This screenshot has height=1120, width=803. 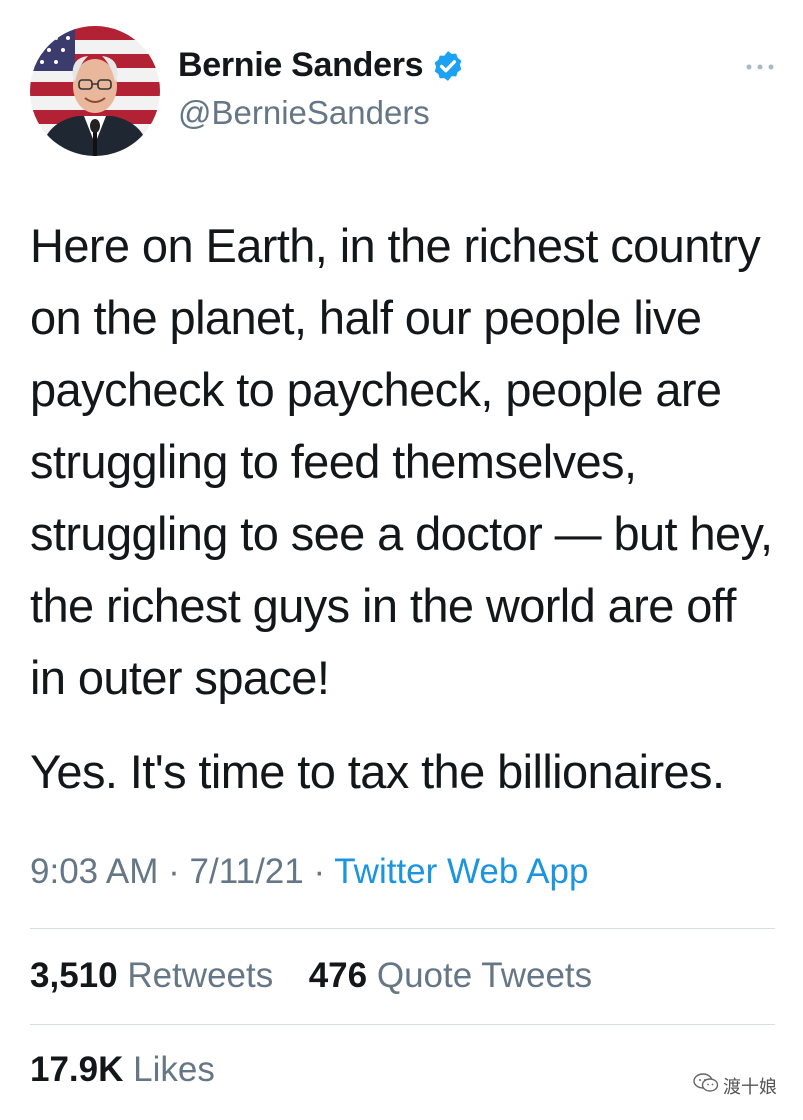 I want to click on likes-label: Likes, so click(x=174, y=1069).